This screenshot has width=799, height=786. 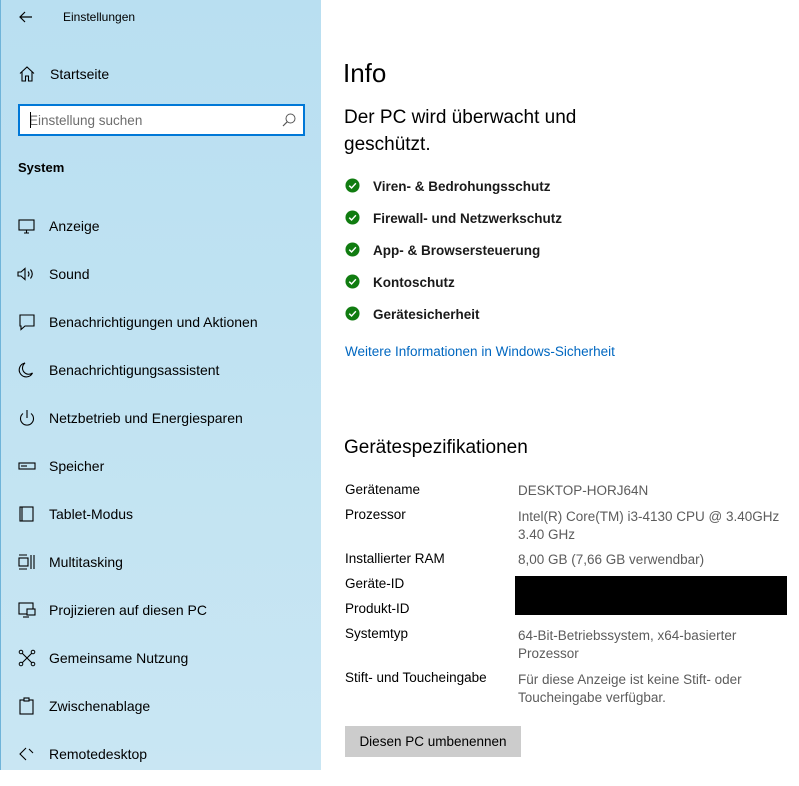 What do you see at coordinates (27, 658) in the screenshot?
I see `share-icon` at bounding box center [27, 658].